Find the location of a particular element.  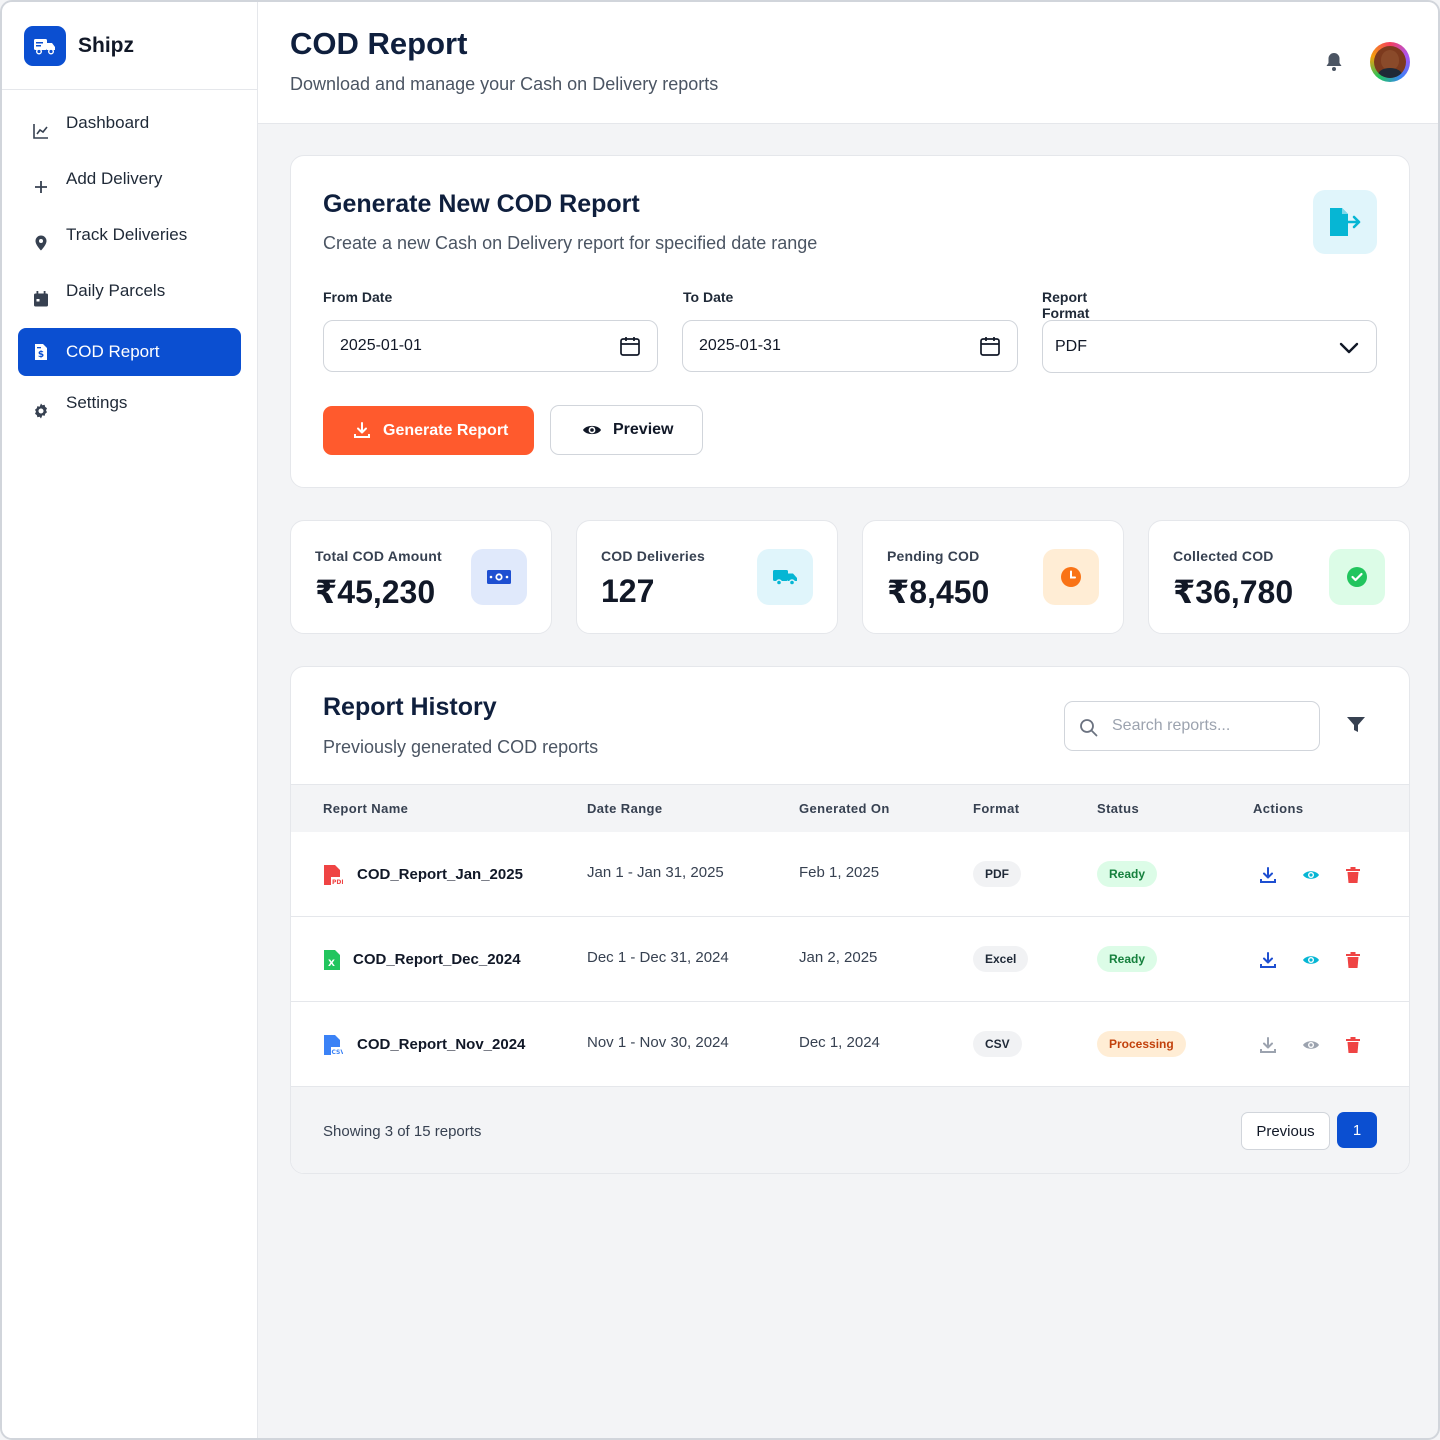

table-footer: Showing 3 of 15 reports Previous 1 is located at coordinates (850, 1130).